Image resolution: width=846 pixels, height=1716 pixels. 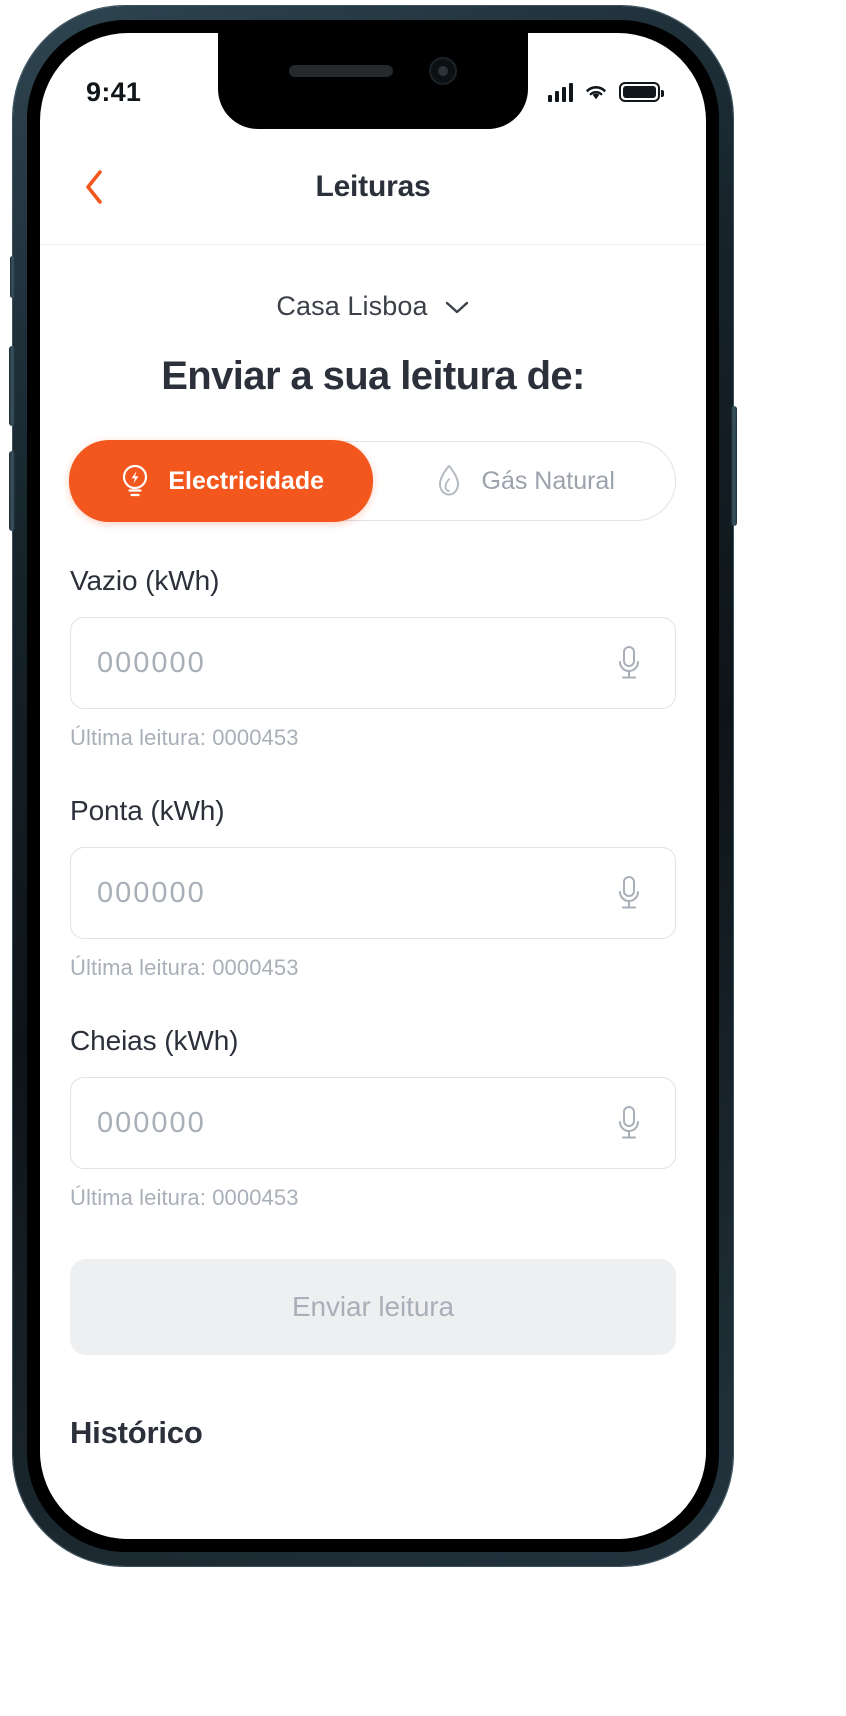 I want to click on wifi-icon, so click(x=596, y=93).